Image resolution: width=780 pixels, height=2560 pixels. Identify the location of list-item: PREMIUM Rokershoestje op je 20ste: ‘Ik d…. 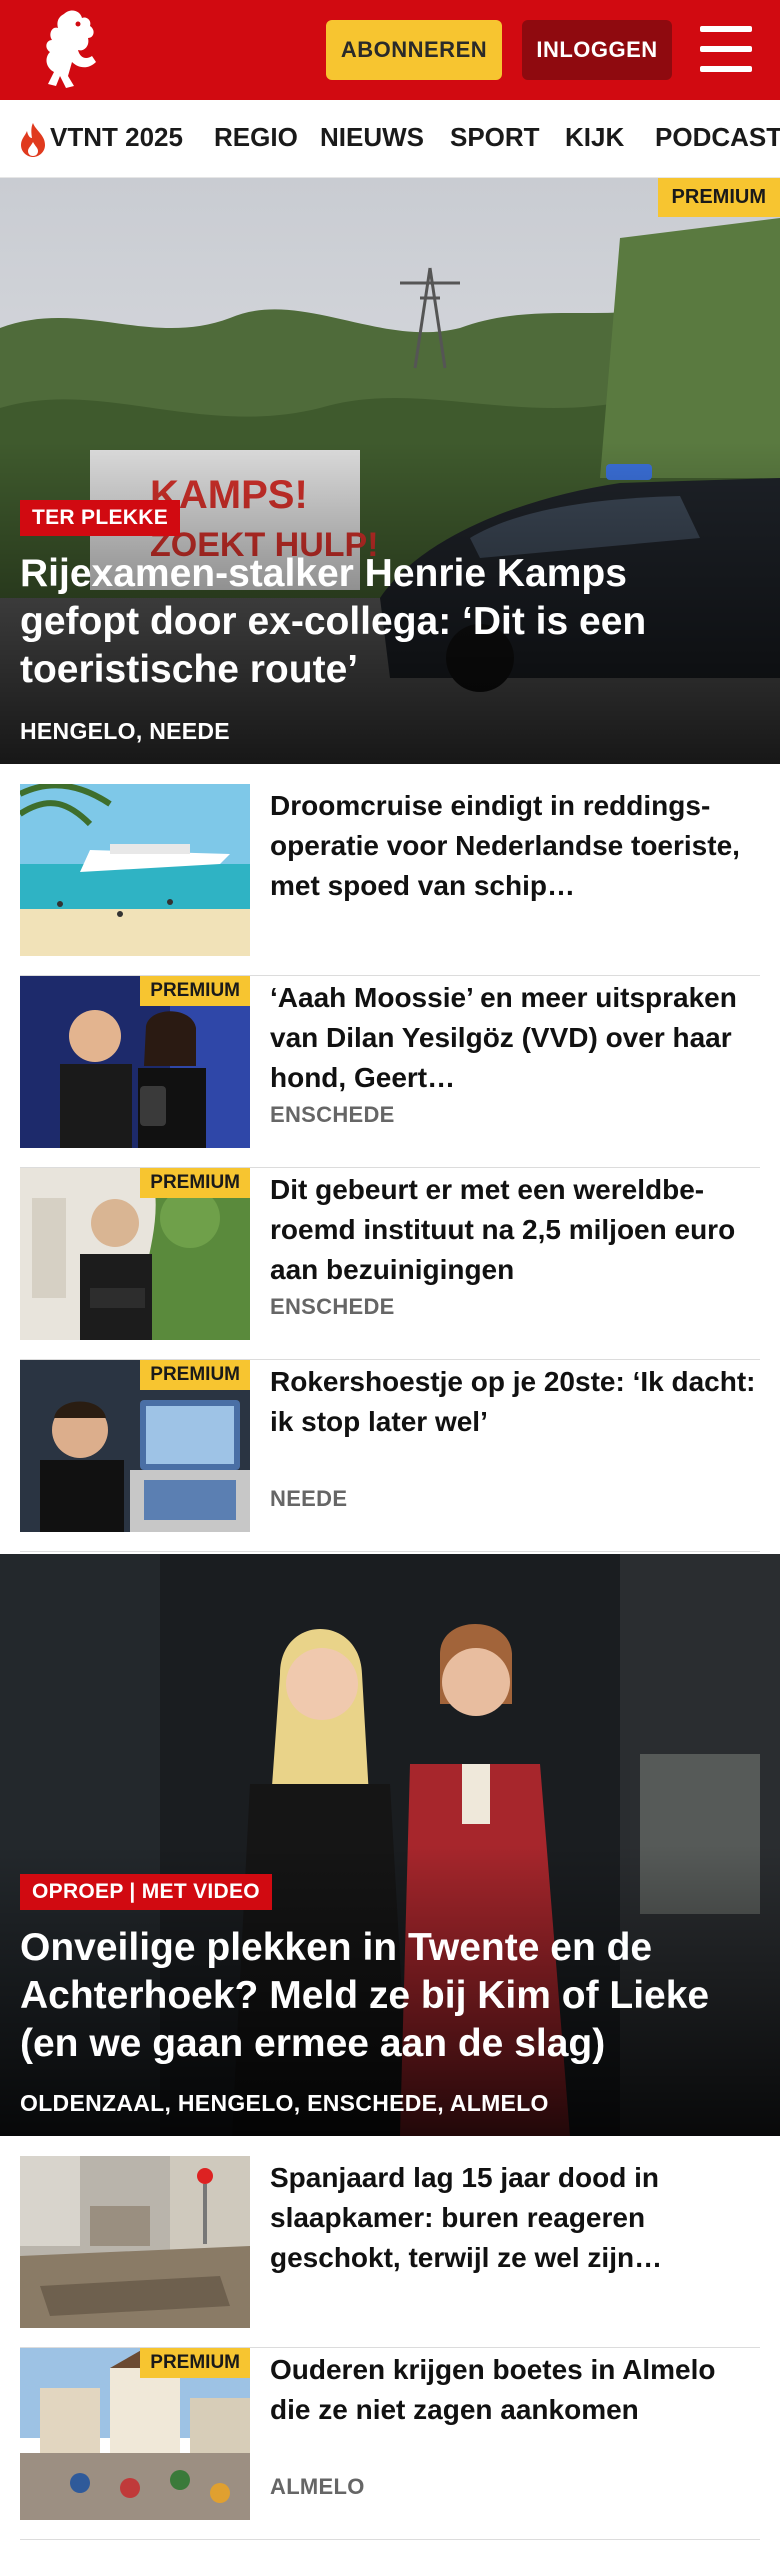
(390, 1456).